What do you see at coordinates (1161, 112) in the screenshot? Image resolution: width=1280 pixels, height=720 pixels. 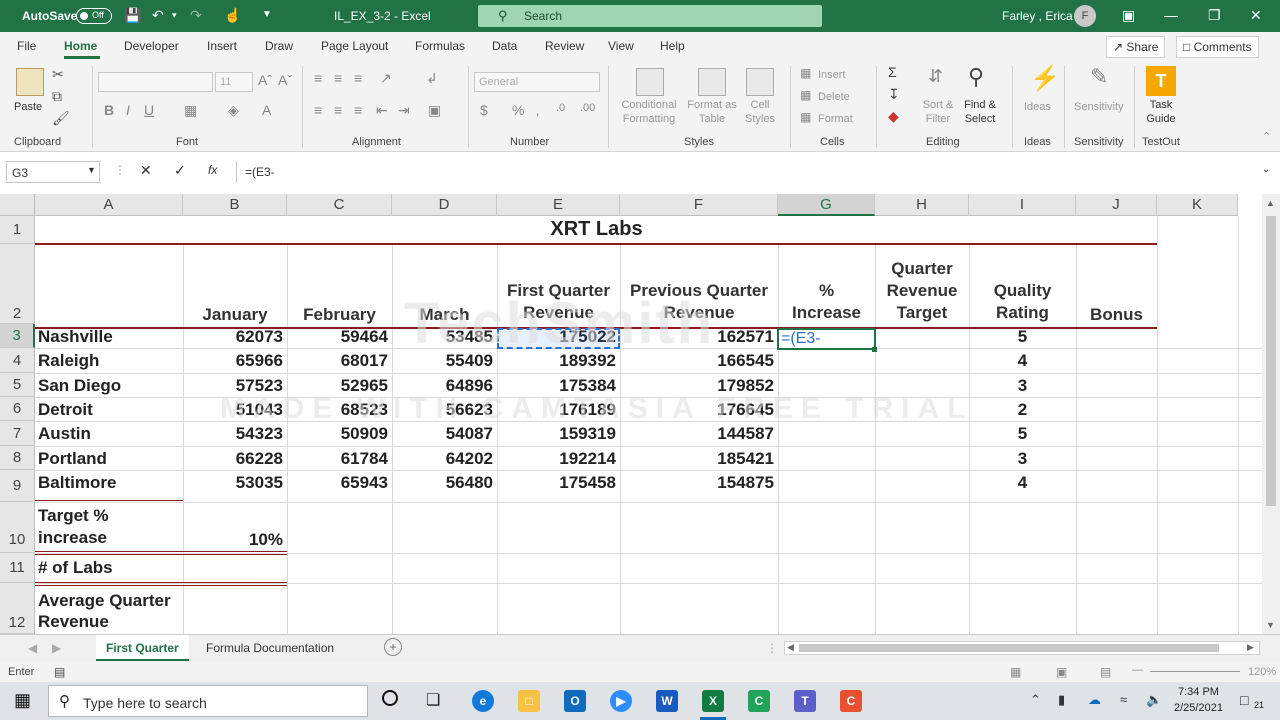 I see `task-guide-button: Task Guide` at bounding box center [1161, 112].